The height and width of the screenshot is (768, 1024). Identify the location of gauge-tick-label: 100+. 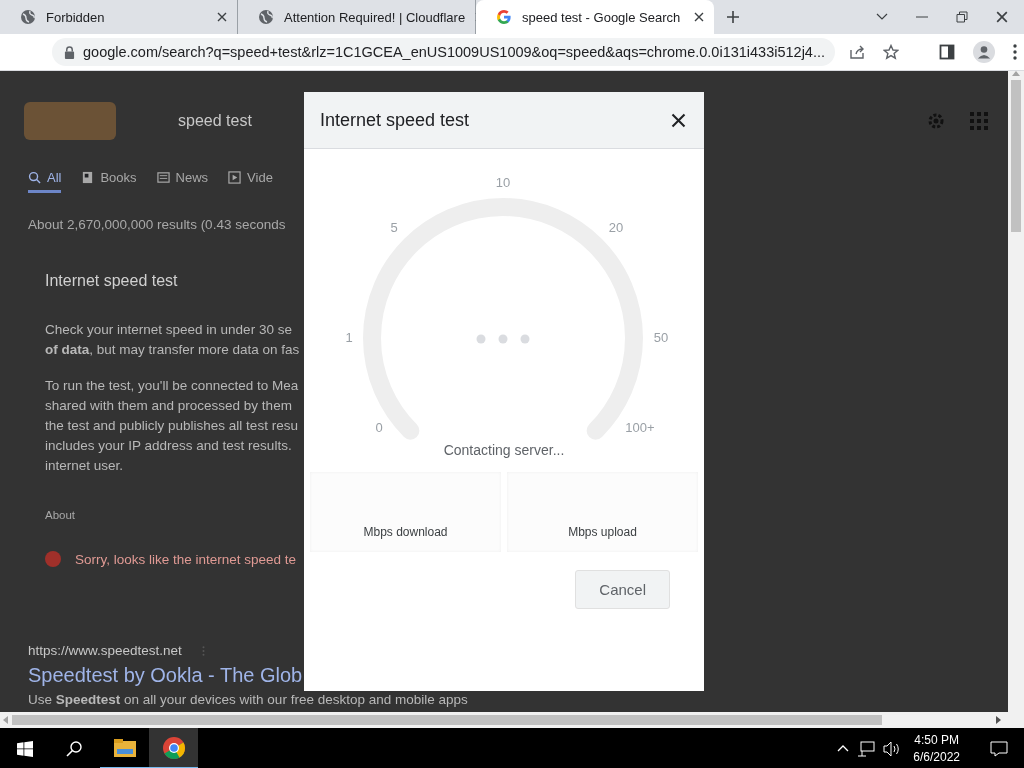
(640, 428).